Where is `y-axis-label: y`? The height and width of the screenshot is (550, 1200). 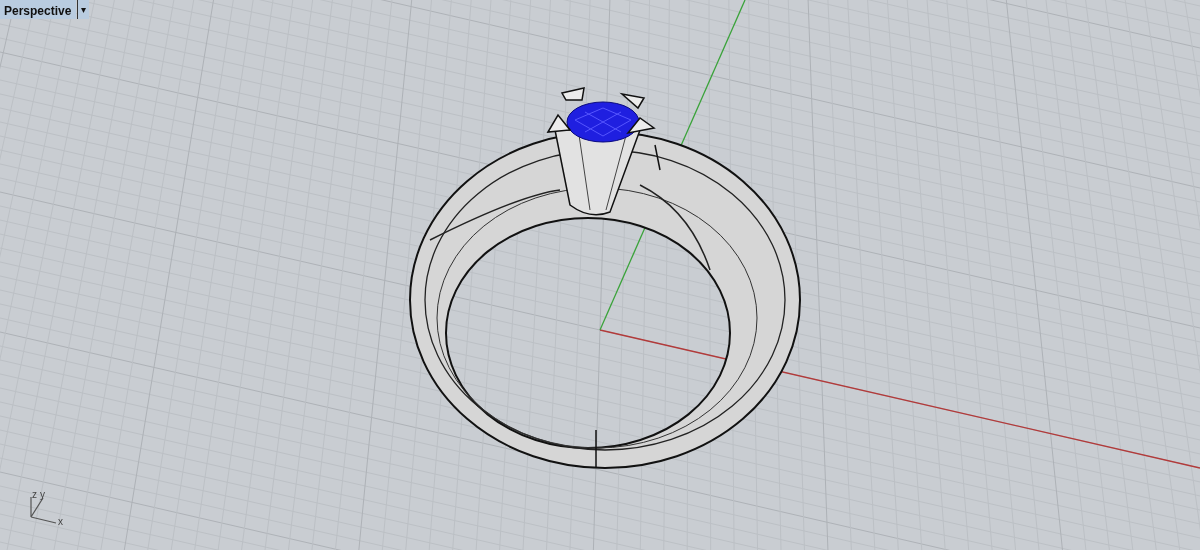
y-axis-label: y is located at coordinates (42, 494).